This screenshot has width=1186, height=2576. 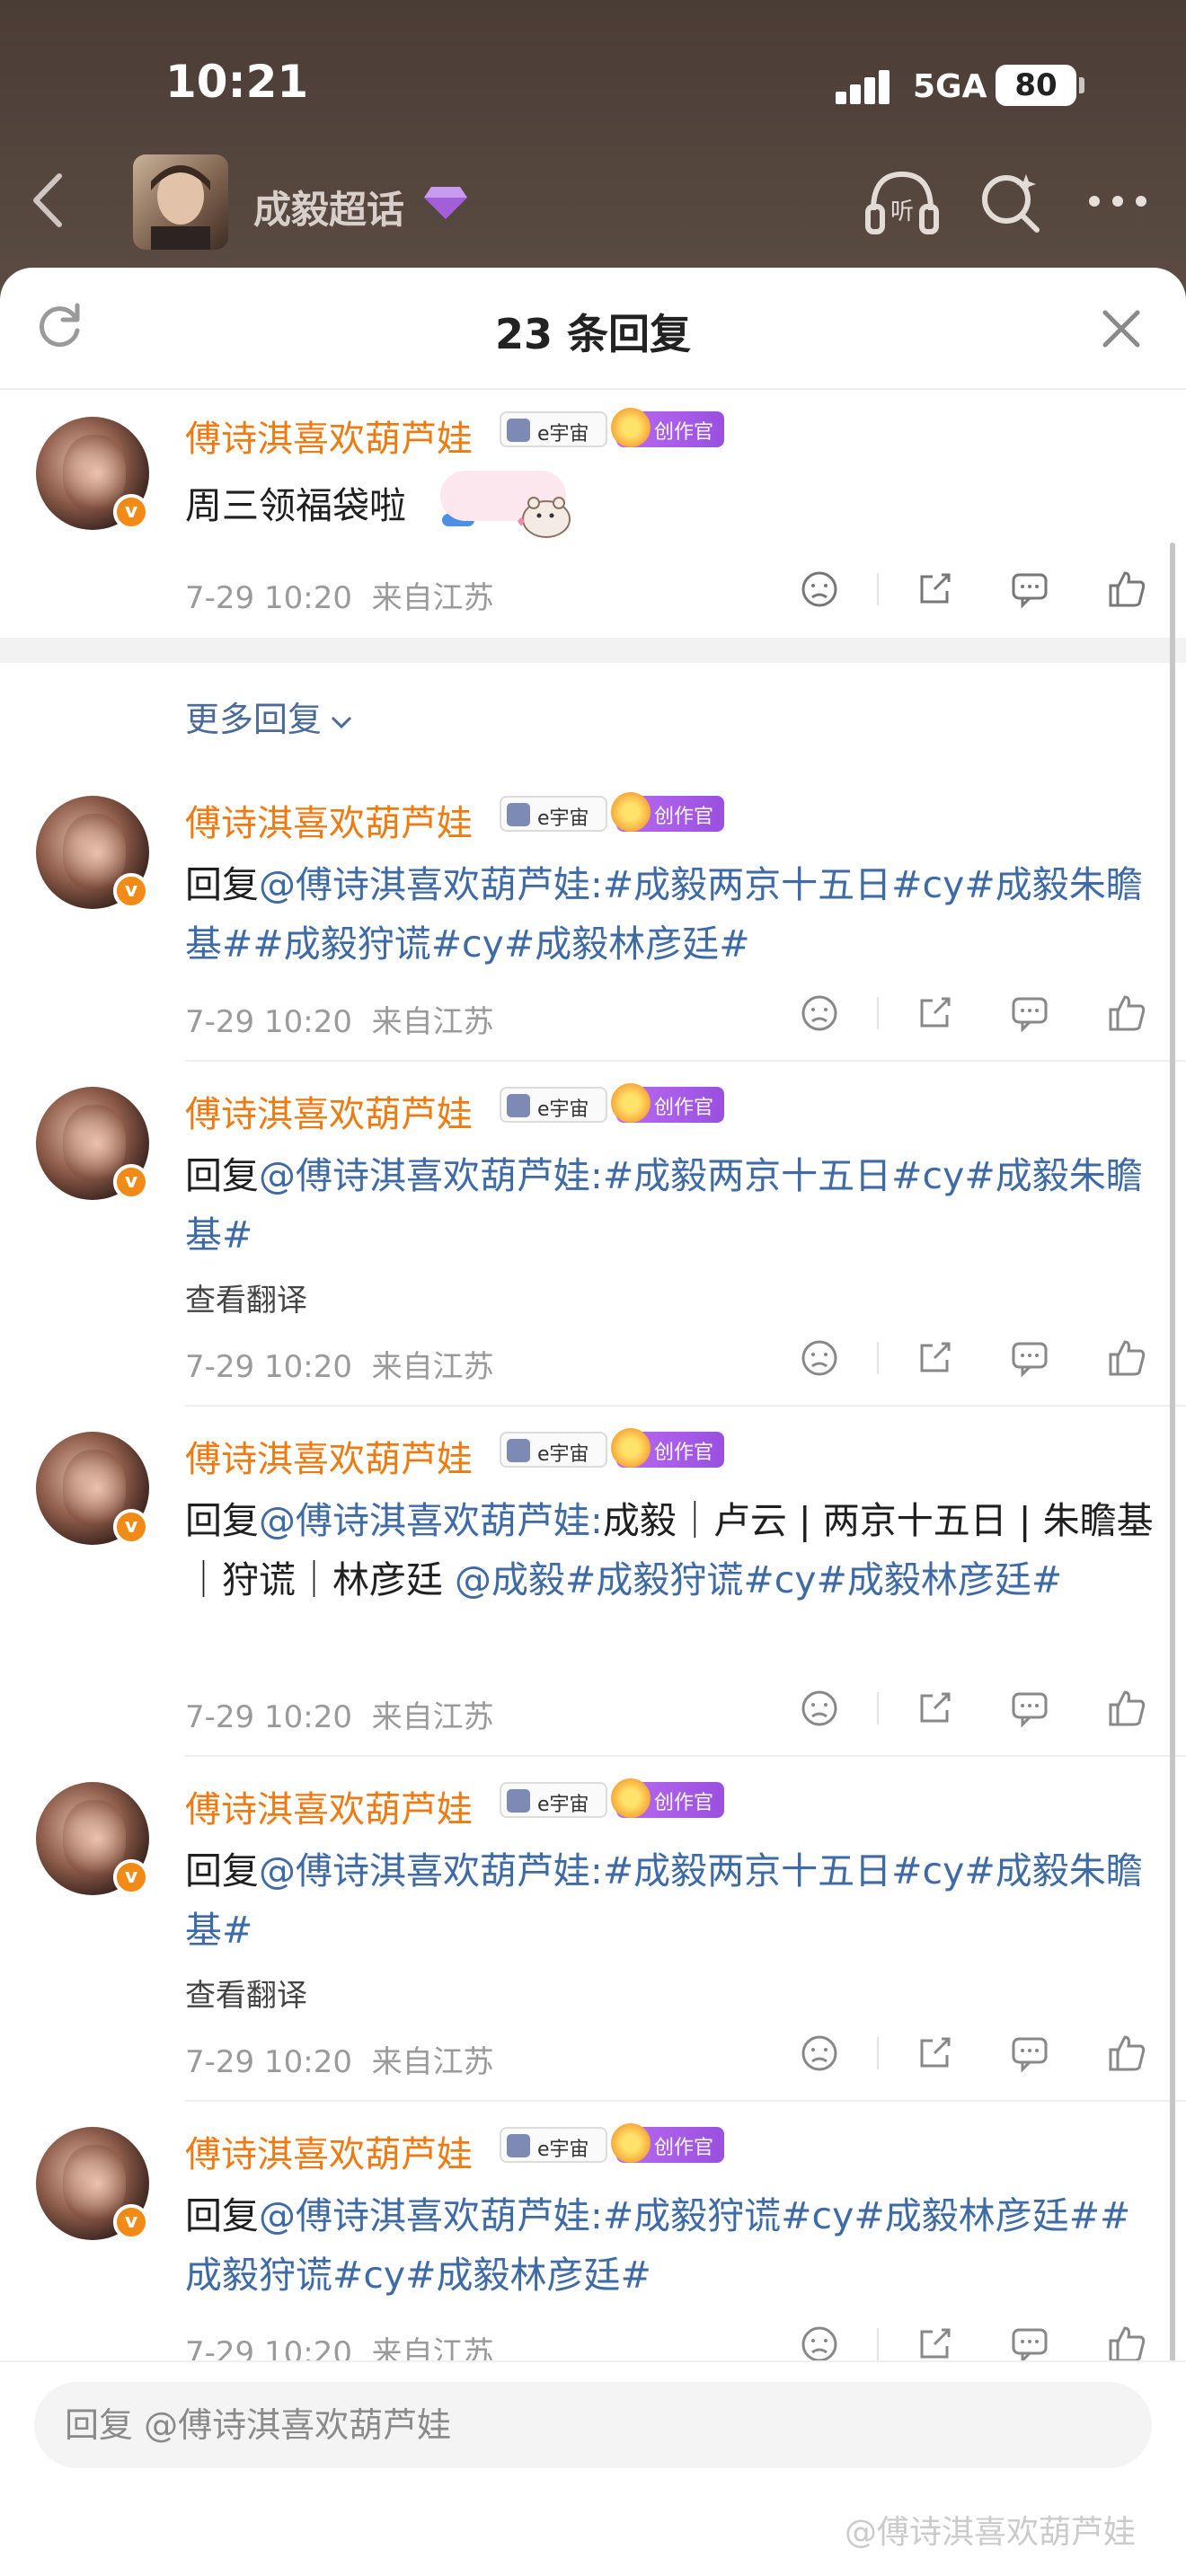 What do you see at coordinates (758, 1579) in the screenshot?
I see `hashtag-link: @成毅#成毅狩谎#cy#成毅林彦廷#` at bounding box center [758, 1579].